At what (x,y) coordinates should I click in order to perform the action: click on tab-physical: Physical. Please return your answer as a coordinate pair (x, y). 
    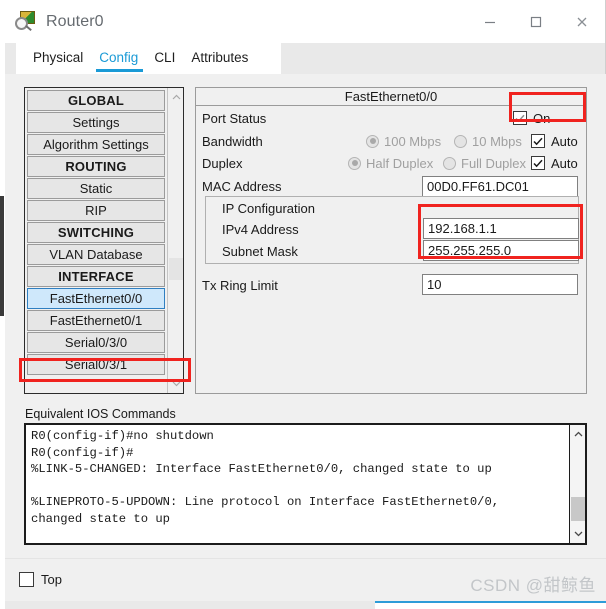
    Looking at the image, I should click on (58, 58).